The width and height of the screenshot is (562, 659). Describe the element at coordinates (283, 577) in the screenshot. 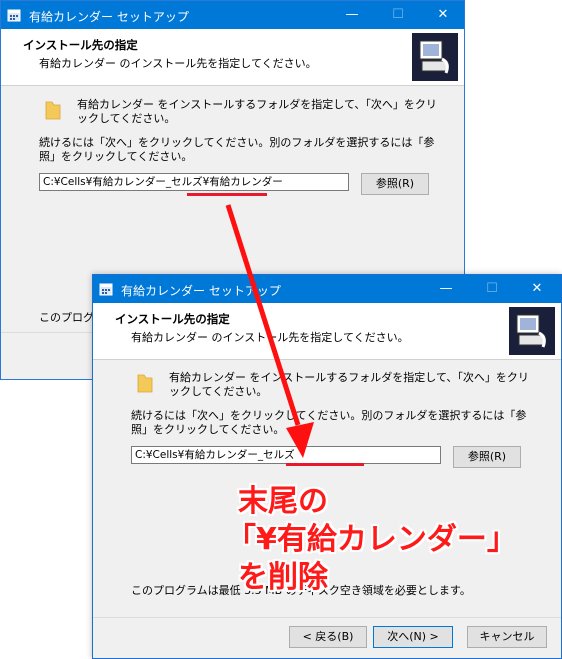

I see `annotation-line-3: を削除` at that location.